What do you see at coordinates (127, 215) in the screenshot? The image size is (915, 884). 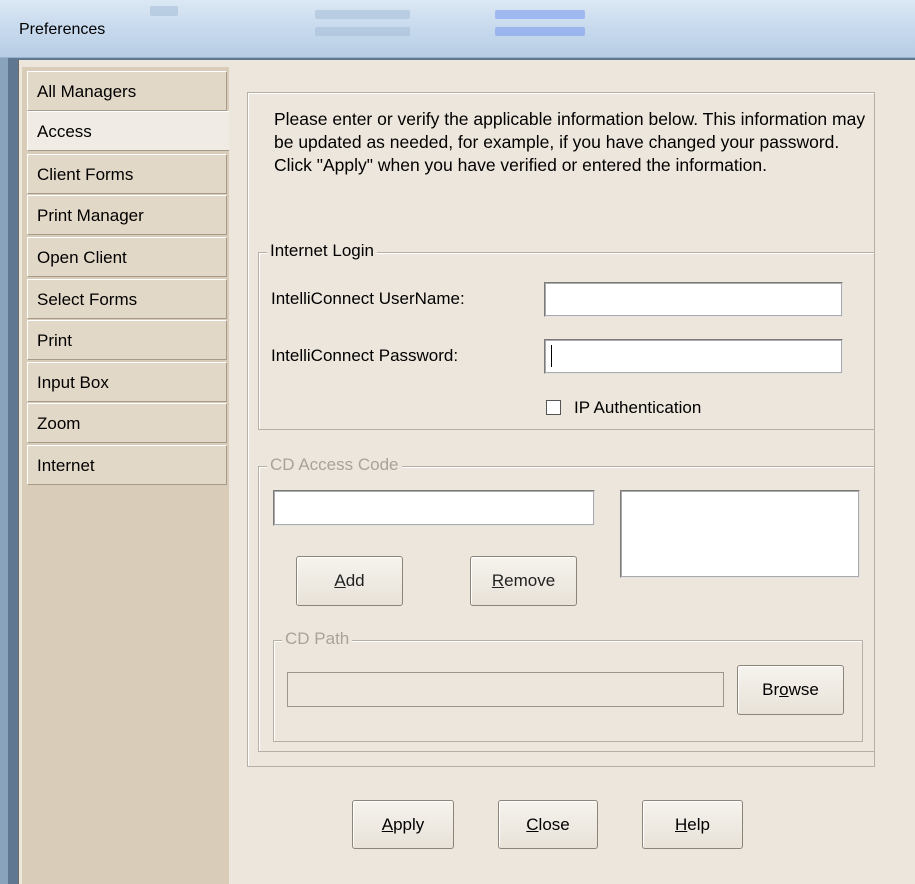 I see `tab-print-manager: Print Manager` at bounding box center [127, 215].